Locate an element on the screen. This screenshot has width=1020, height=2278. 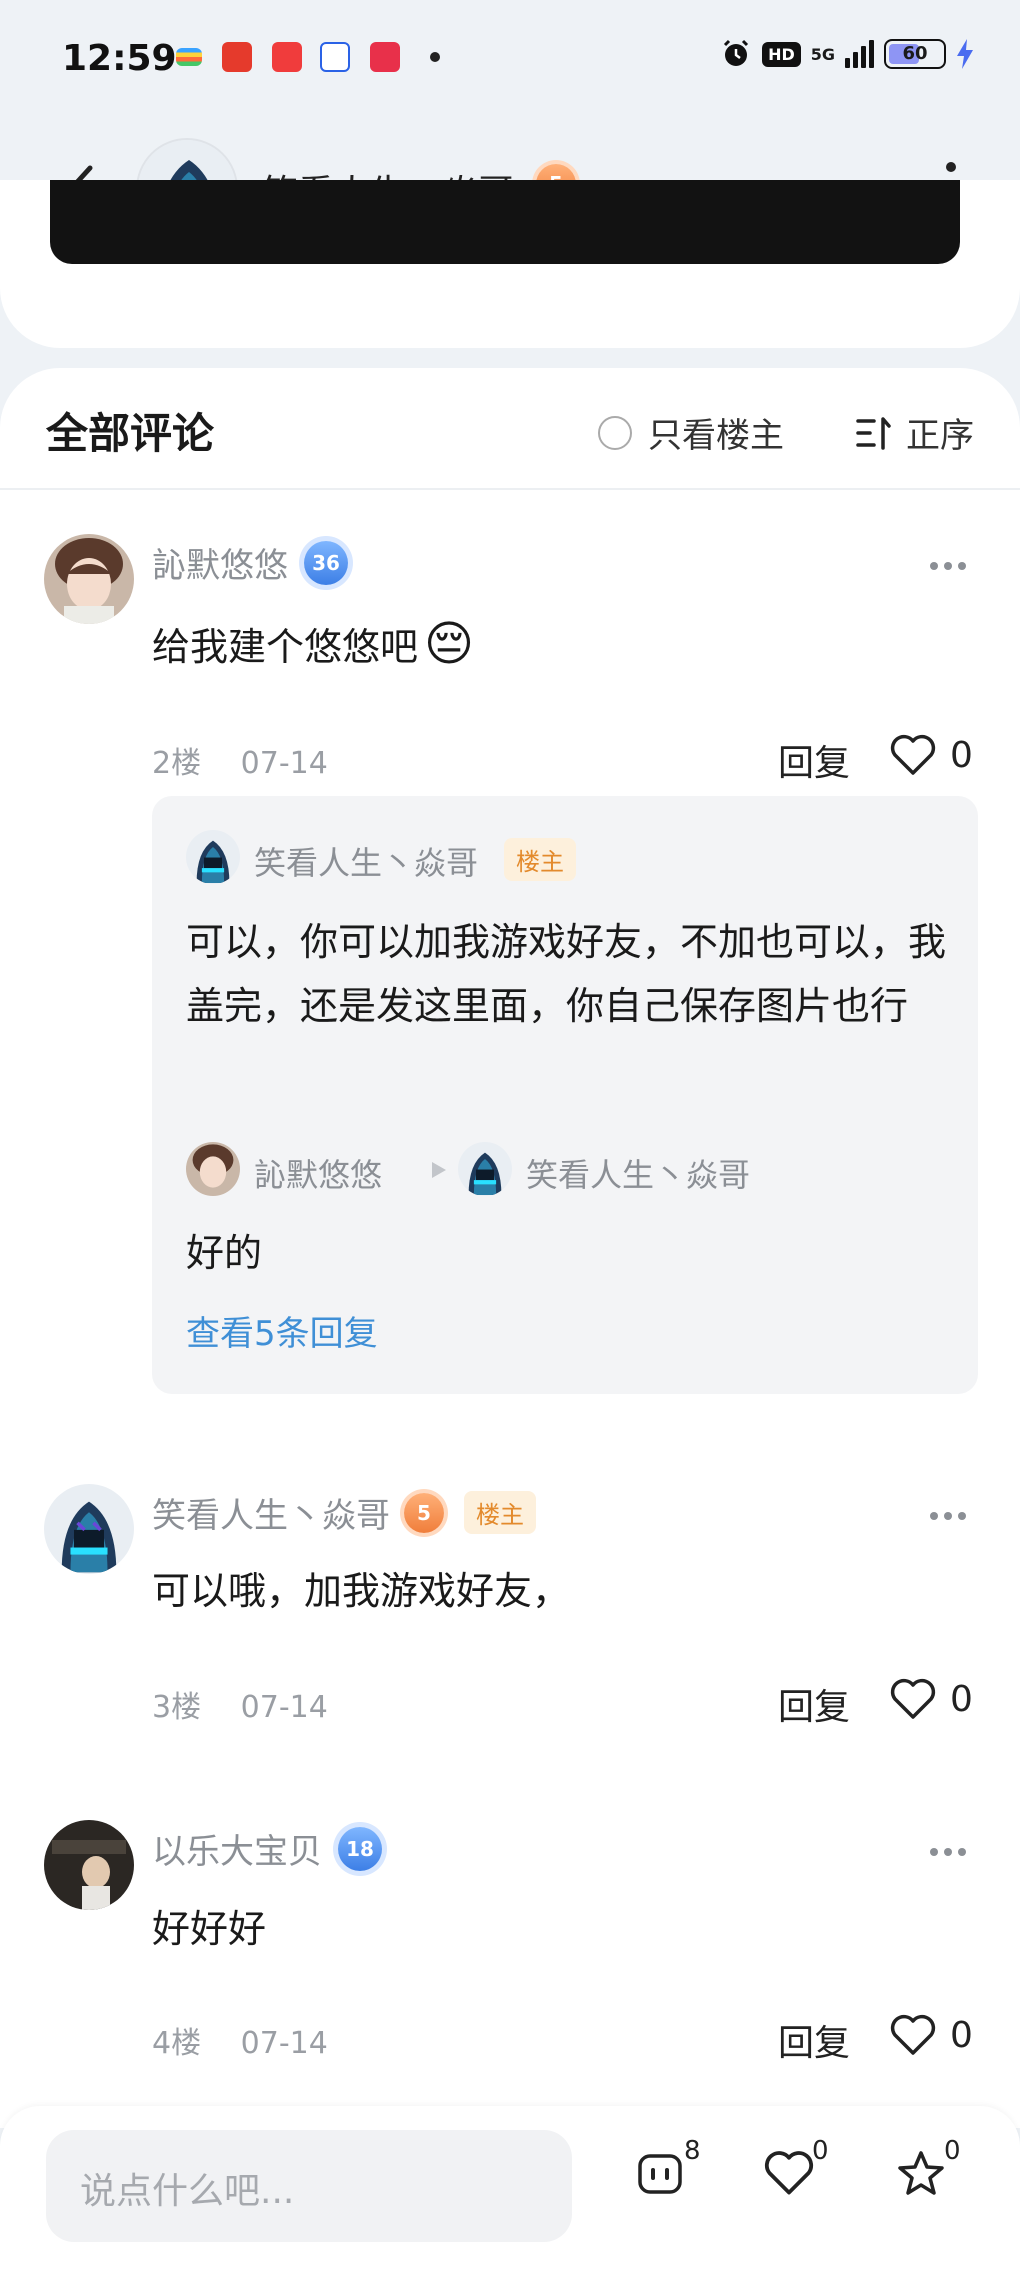
comment-count: 8 is located at coordinates (692, 2151).